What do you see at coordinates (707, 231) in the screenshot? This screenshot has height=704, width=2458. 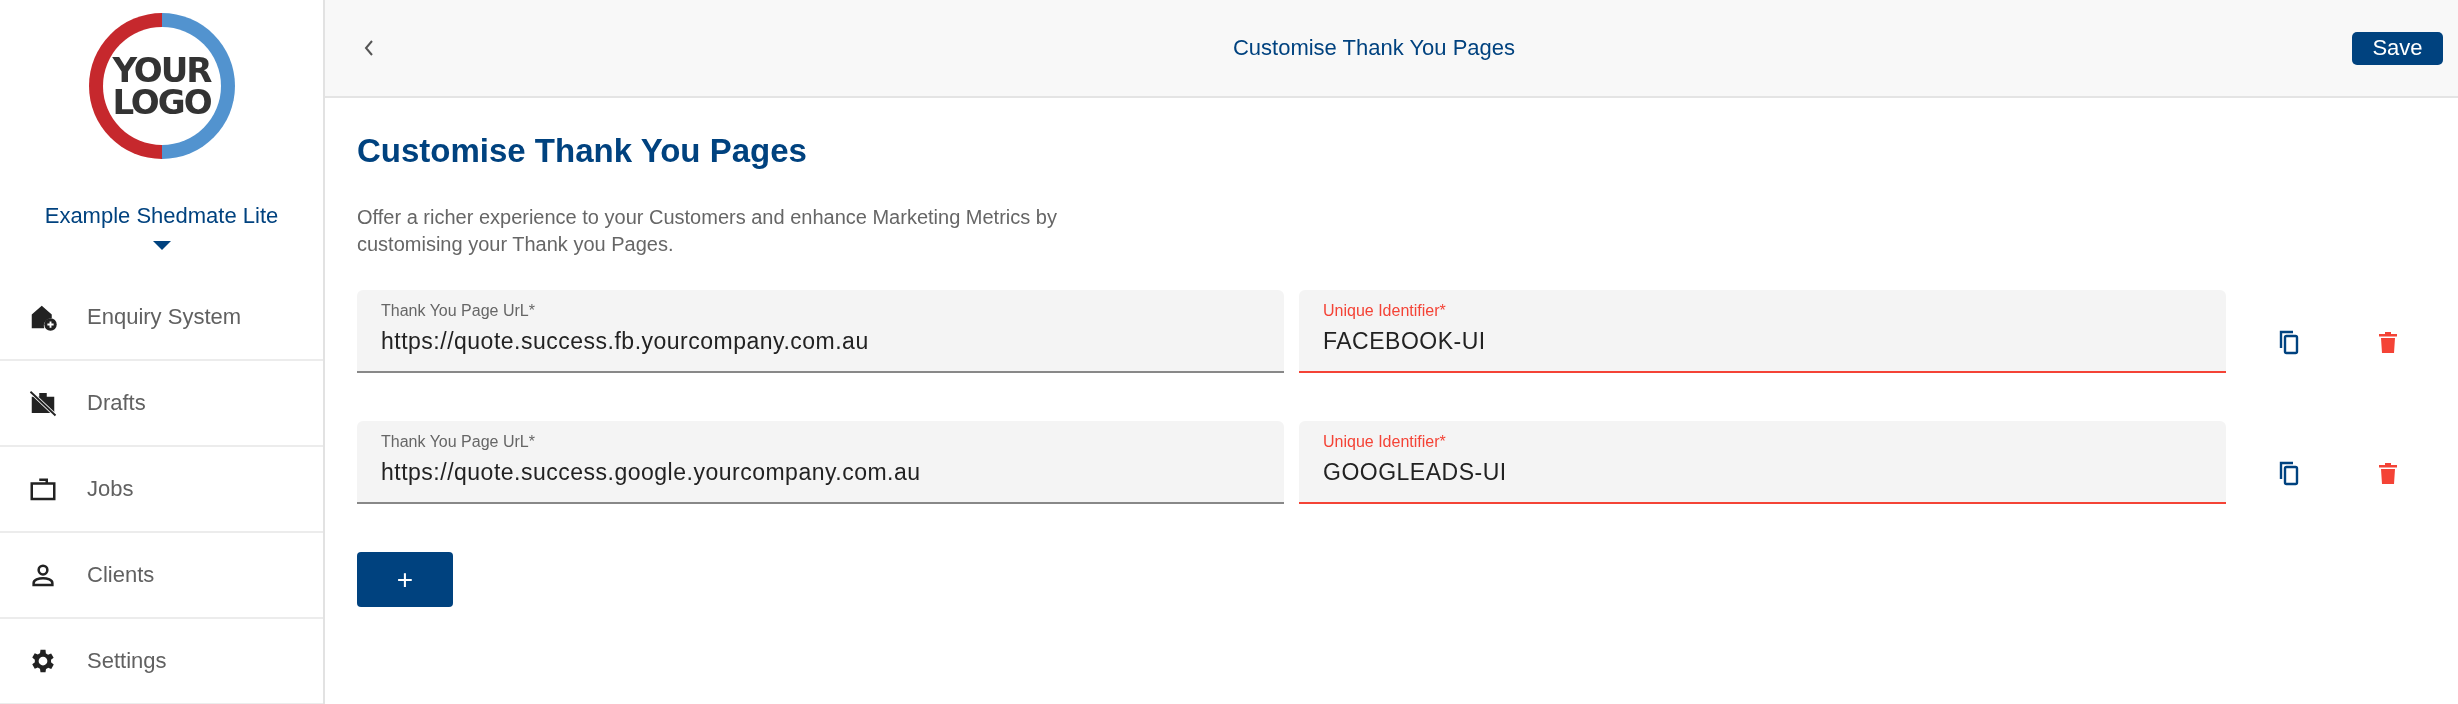 I see `description: Offer a richer experience to your Customers and enhance Marketing Metrics by customising your Thank you Pages.` at bounding box center [707, 231].